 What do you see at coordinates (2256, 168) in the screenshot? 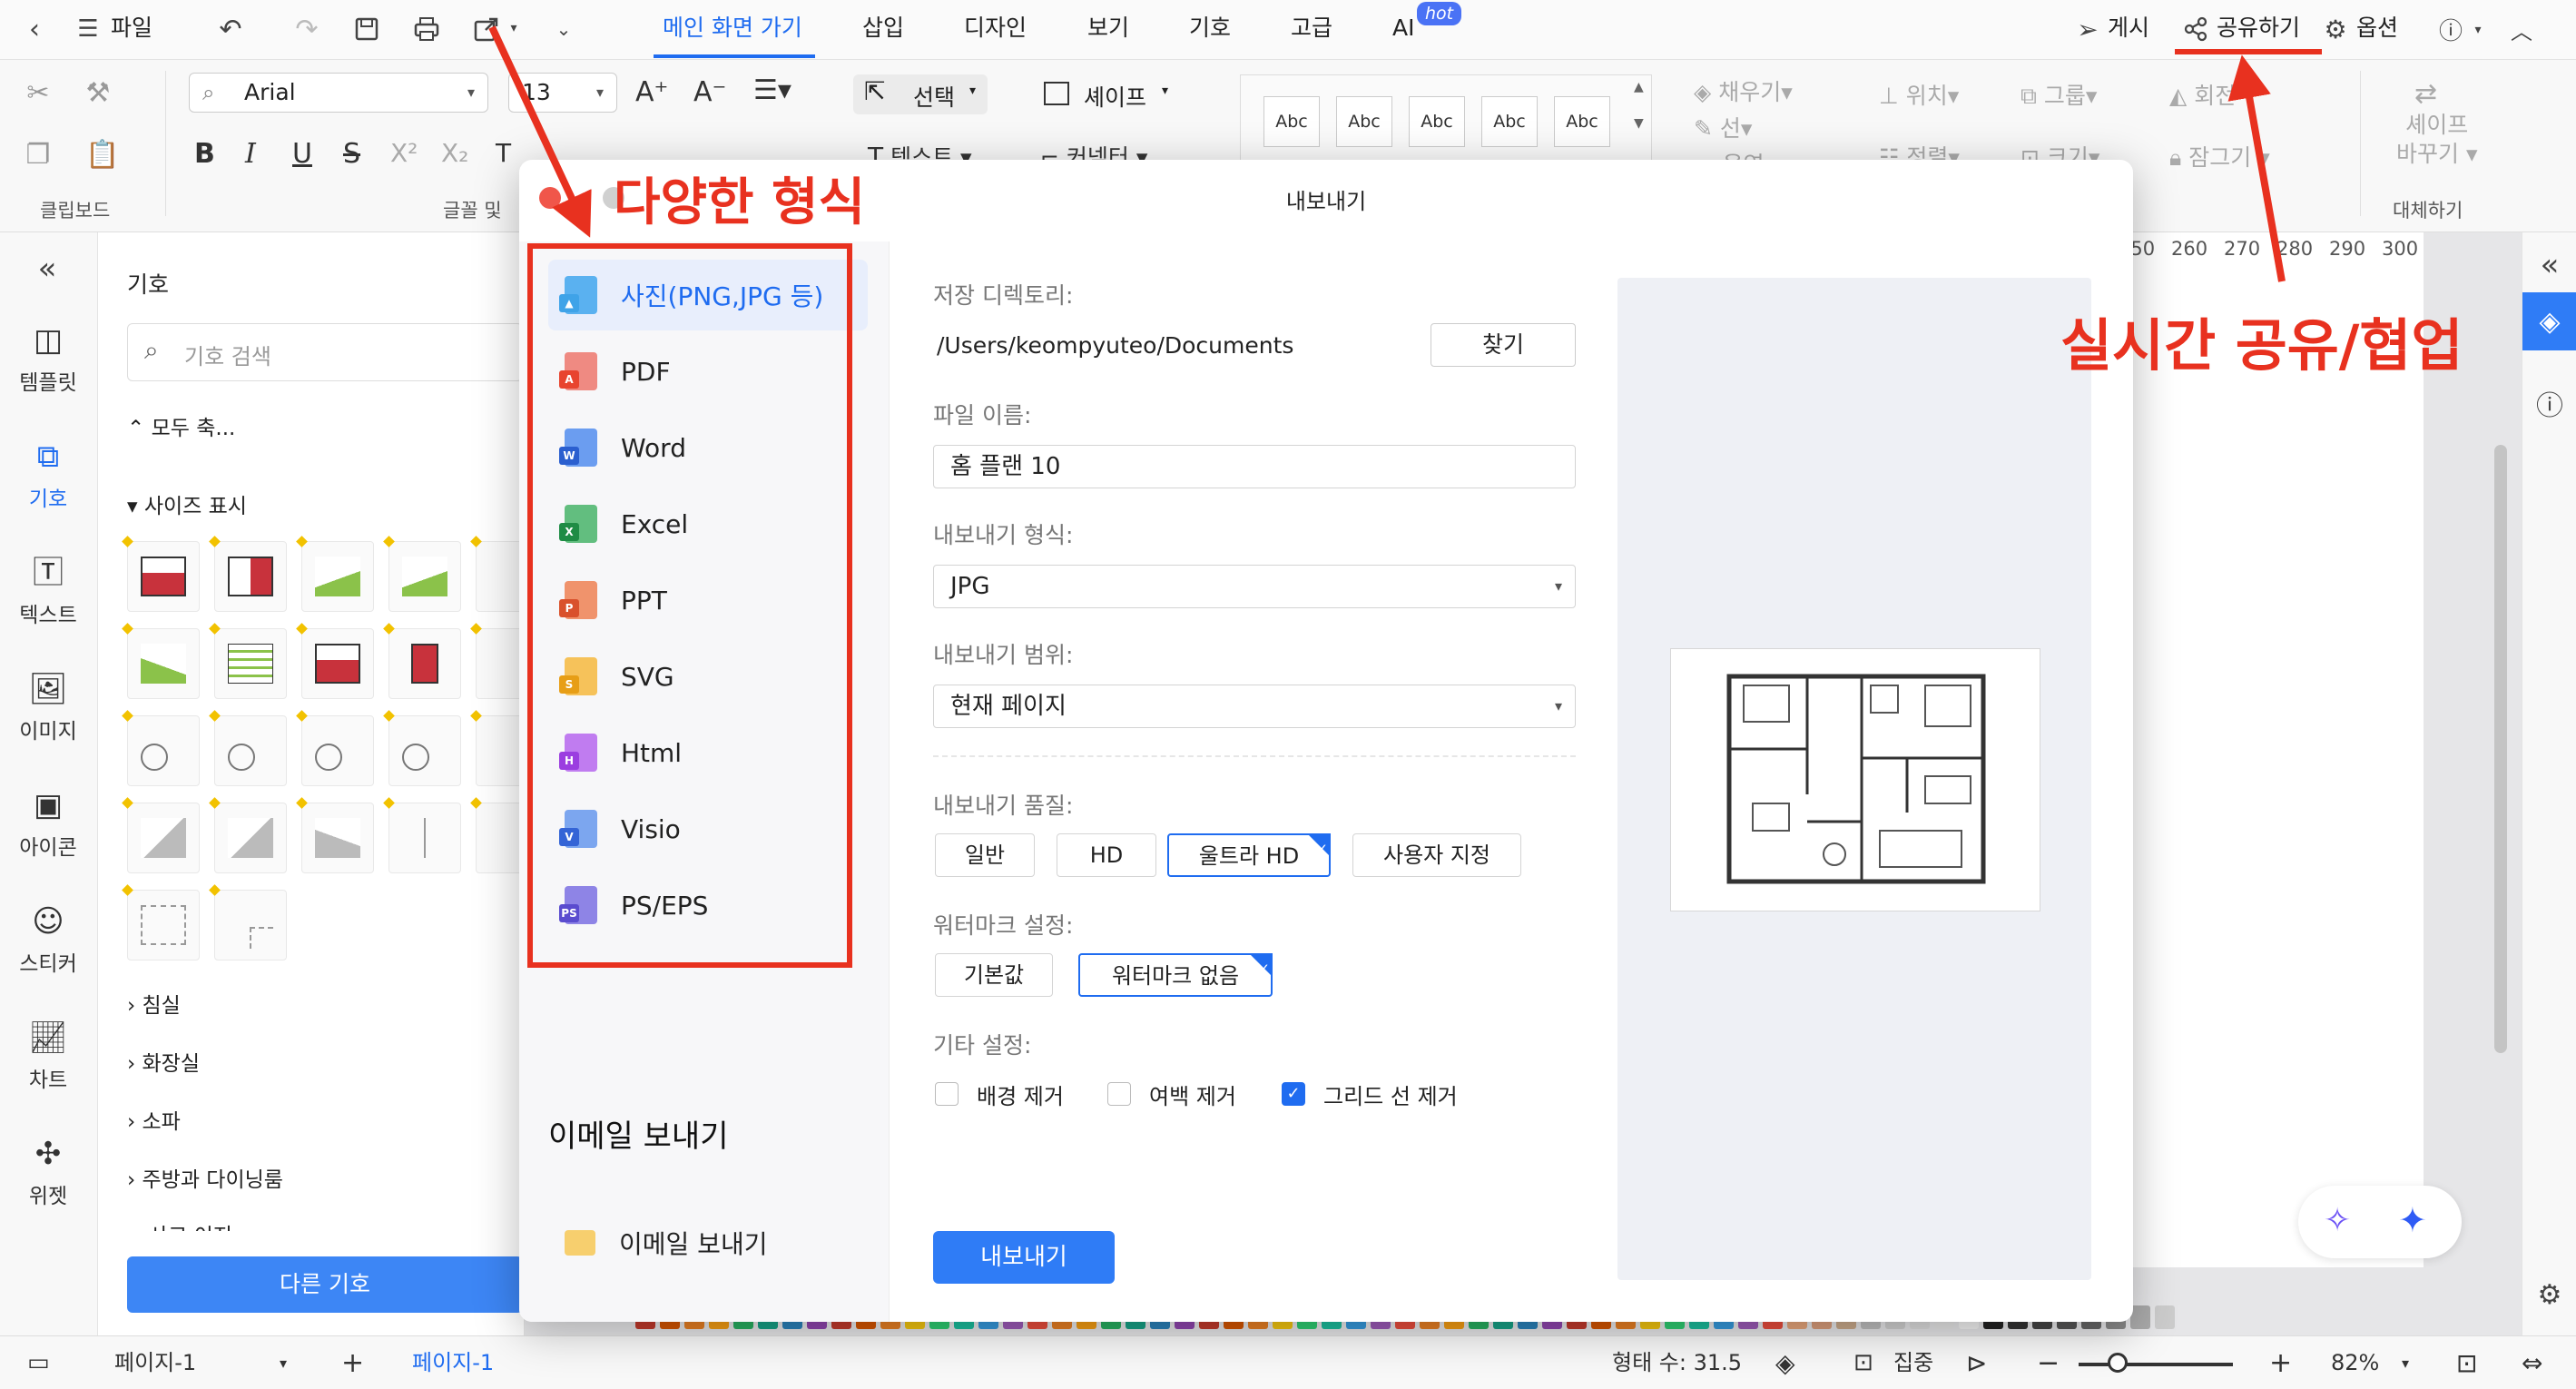
I see `arrow-to-share` at bounding box center [2256, 168].